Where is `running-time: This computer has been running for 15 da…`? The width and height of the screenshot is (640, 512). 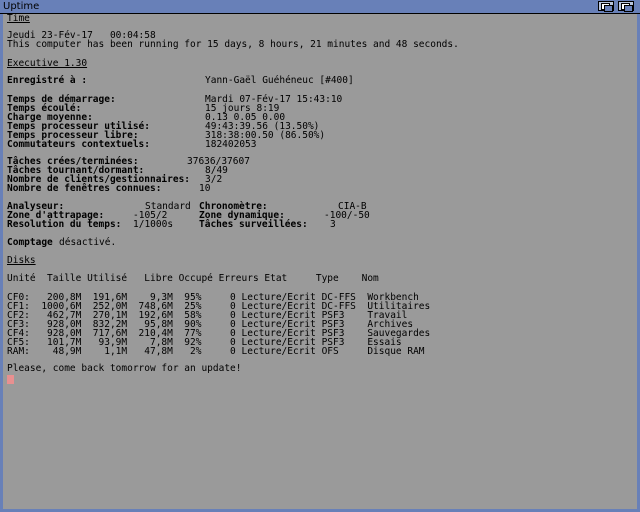
running-time: This computer has been running for 15 da… is located at coordinates (233, 44).